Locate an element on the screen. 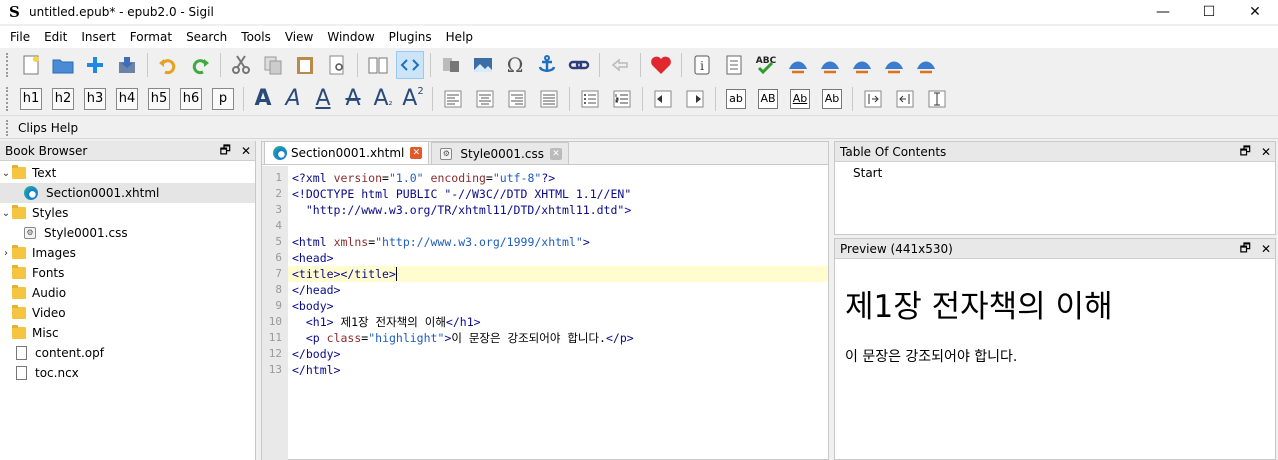 The height and width of the screenshot is (460, 1278). heading-1-button: h1 is located at coordinates (31, 98).